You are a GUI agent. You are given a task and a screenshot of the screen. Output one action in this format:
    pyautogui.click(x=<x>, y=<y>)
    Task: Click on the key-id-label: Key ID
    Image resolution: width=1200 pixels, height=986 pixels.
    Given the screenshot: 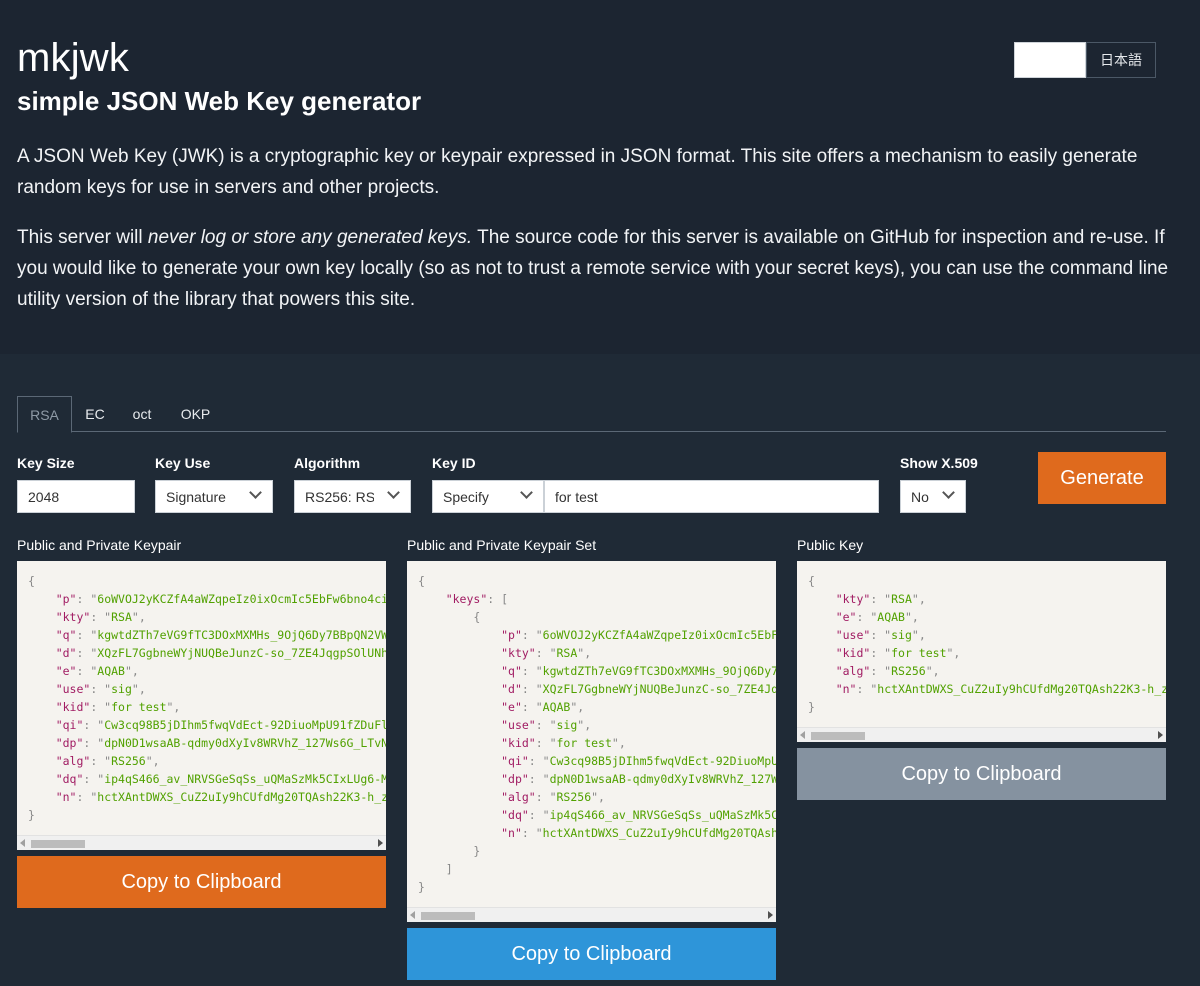 What is the action you would take?
    pyautogui.click(x=454, y=463)
    